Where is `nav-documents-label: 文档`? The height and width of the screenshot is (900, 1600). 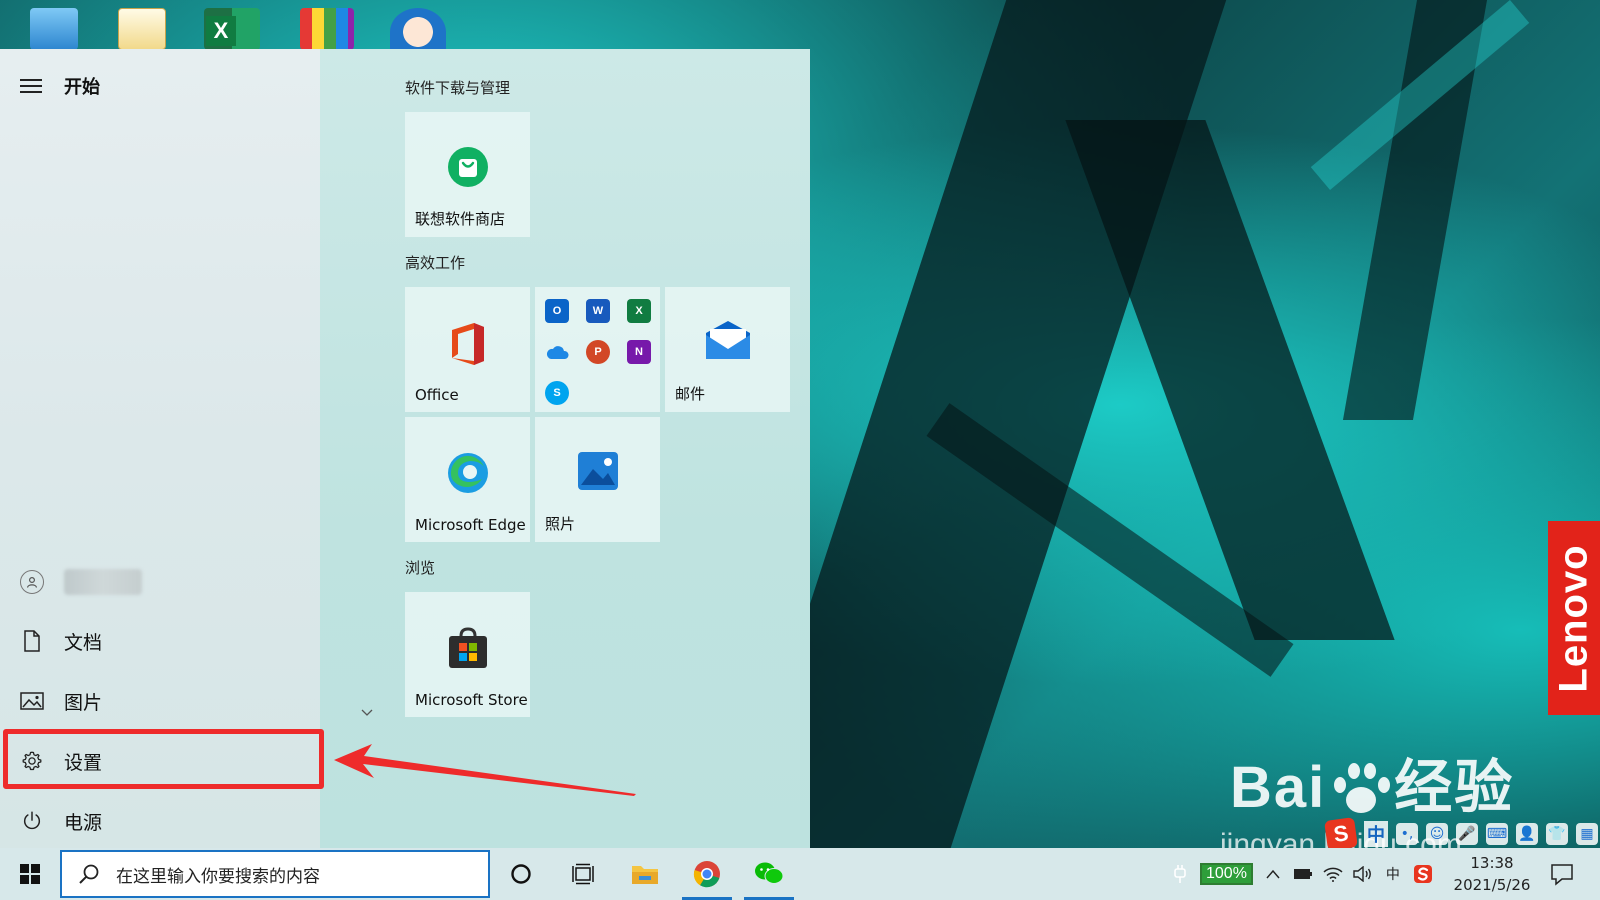
nav-documents-label: 文档 is located at coordinates (83, 642).